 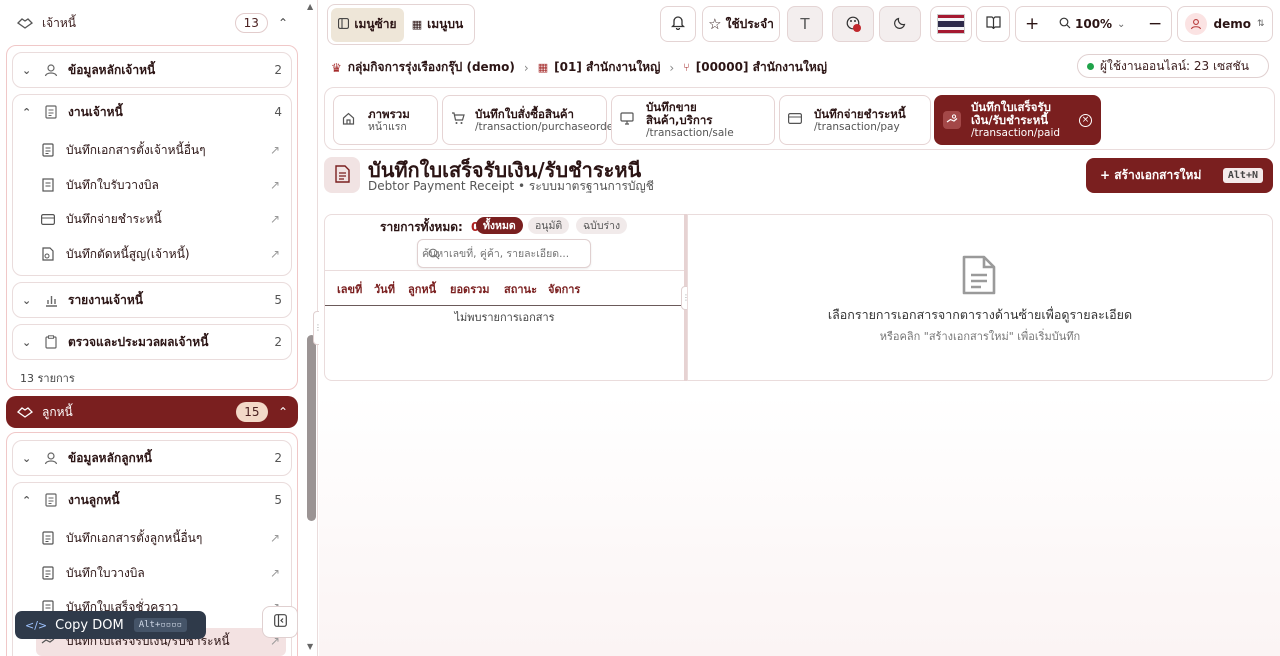 What do you see at coordinates (51, 300) in the screenshot?
I see `bar-chart-icon` at bounding box center [51, 300].